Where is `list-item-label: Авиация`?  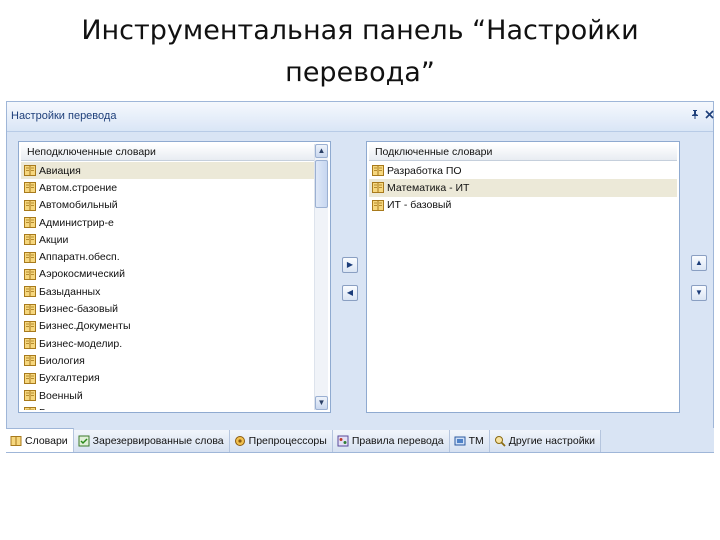
list-item-label: Авиация is located at coordinates (60, 170).